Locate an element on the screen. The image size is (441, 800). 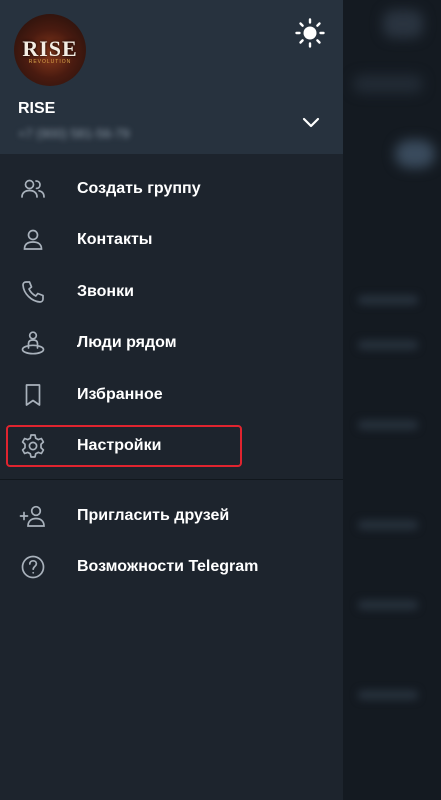
menu-item-label: Пригласить друзей is located at coordinates (153, 515).